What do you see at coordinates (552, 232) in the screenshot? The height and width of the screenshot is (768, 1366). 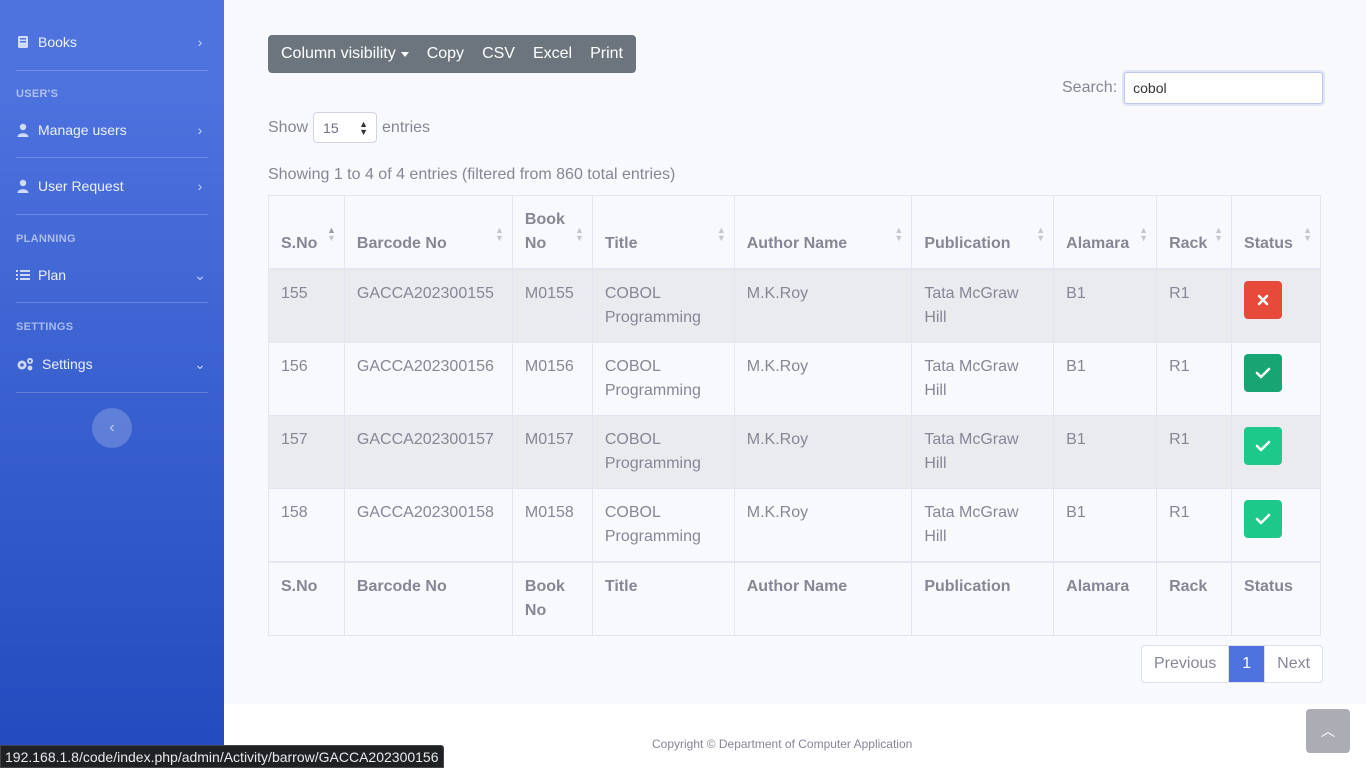 I see `column-header: Book No ▲ ▼` at bounding box center [552, 232].